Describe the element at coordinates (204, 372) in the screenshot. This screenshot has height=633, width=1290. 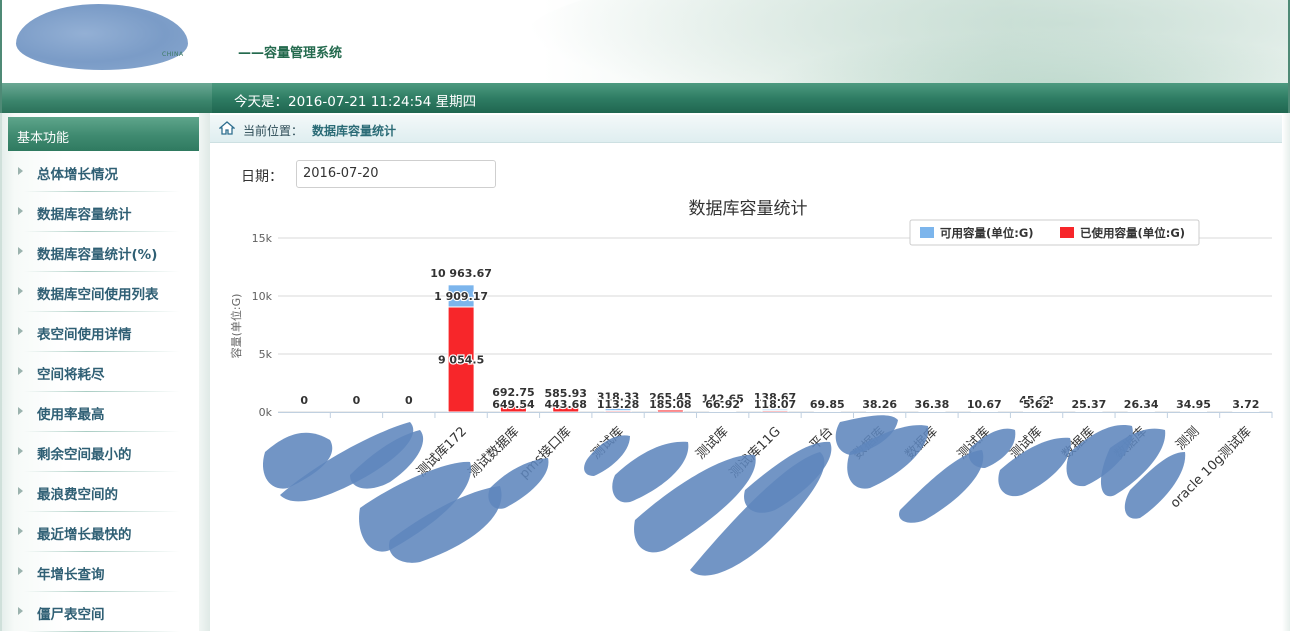
I see `sidebar-edge` at that location.